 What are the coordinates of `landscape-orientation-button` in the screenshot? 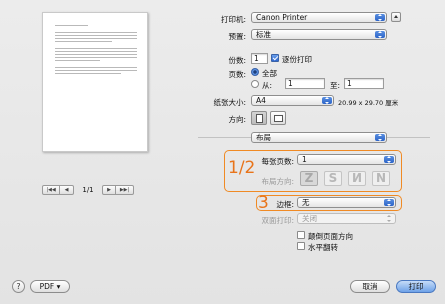 It's located at (278, 118).